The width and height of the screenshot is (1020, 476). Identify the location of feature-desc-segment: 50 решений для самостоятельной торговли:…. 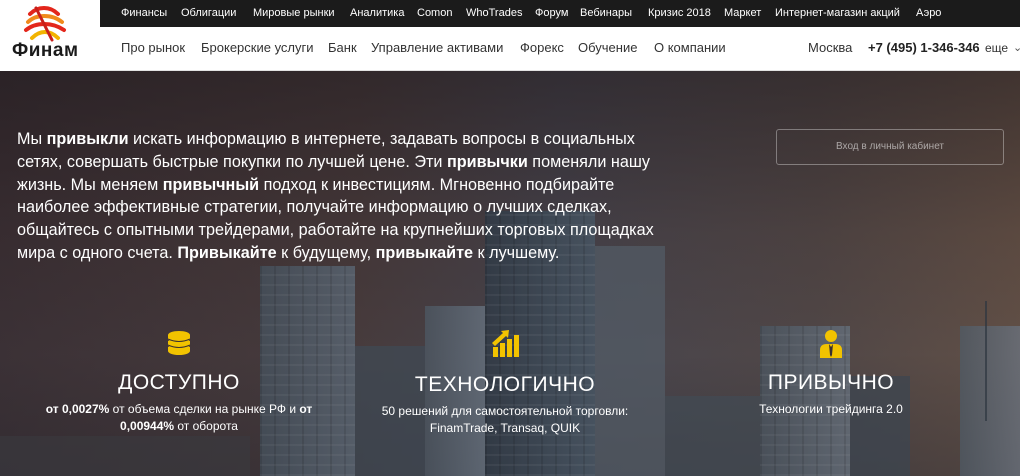
(505, 419).